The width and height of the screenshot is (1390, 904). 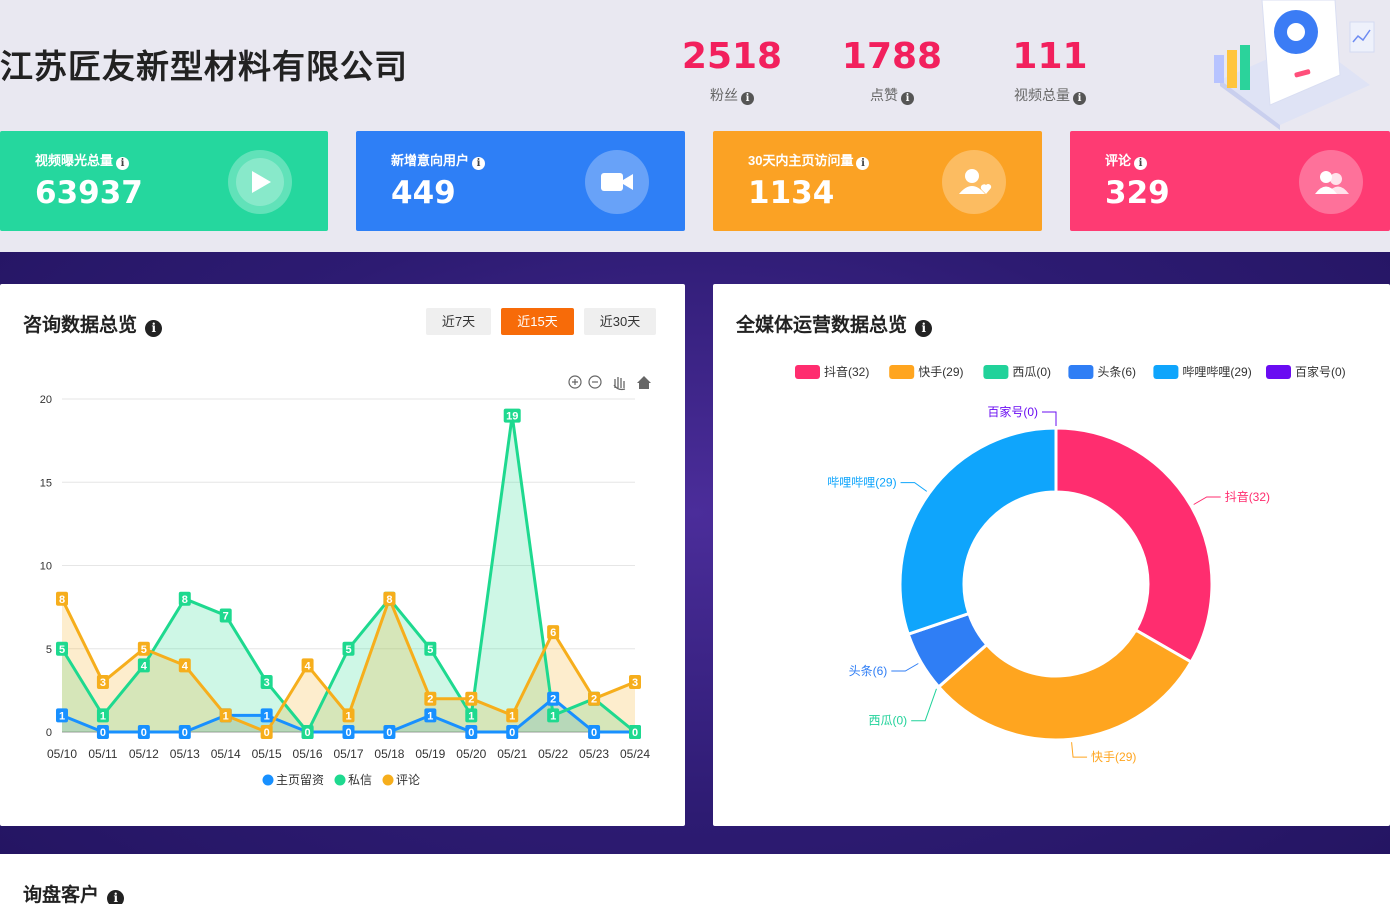 What do you see at coordinates (293, 780) in the screenshot?
I see `legend-item: 主页留资` at bounding box center [293, 780].